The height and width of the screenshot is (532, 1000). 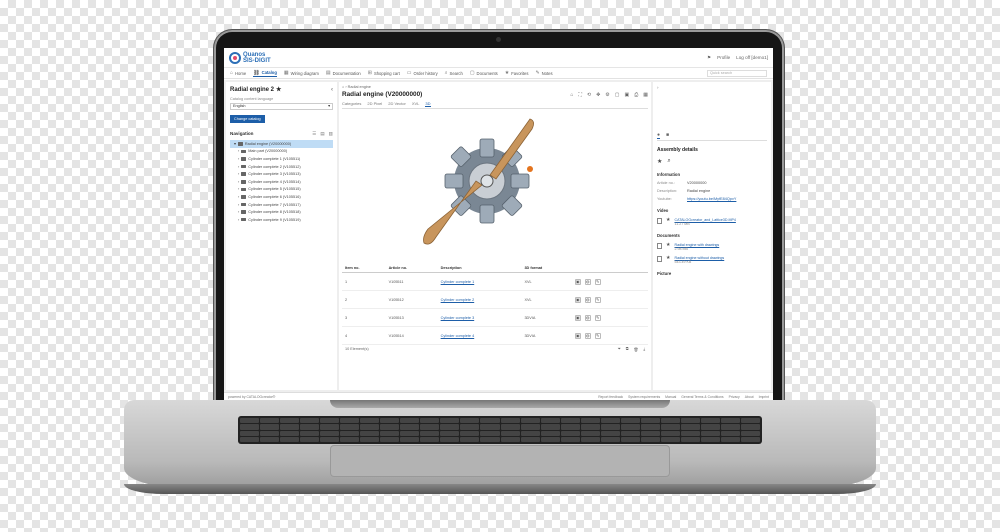 What do you see at coordinates (711, 199) in the screenshot?
I see `youtube-link: https://youtu.be/MyfE84QpvY` at bounding box center [711, 199].